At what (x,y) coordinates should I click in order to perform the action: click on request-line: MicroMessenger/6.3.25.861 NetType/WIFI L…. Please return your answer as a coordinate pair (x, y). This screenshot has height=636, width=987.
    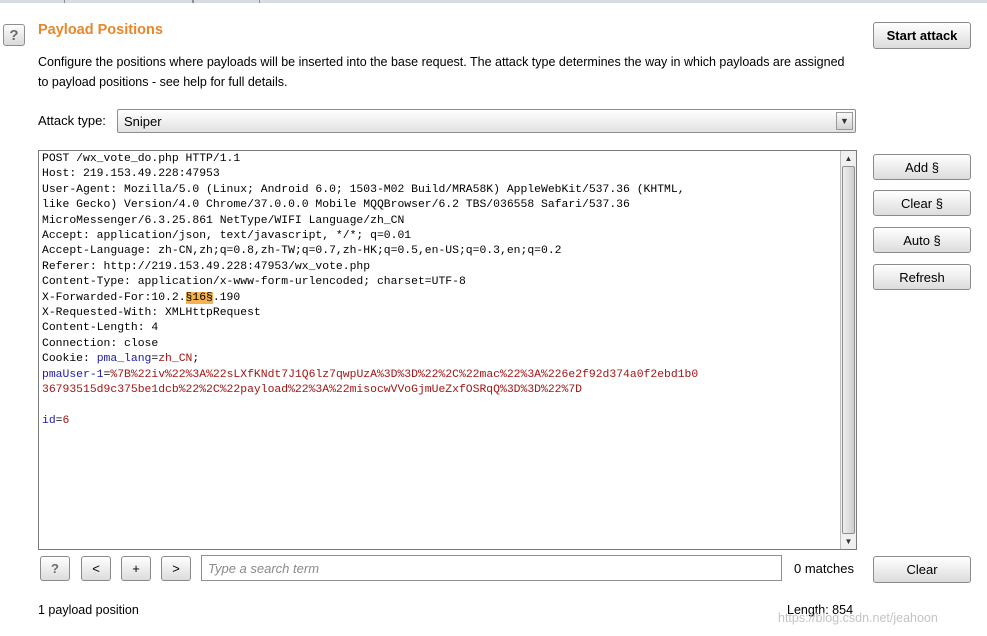
    Looking at the image, I should click on (223, 220).